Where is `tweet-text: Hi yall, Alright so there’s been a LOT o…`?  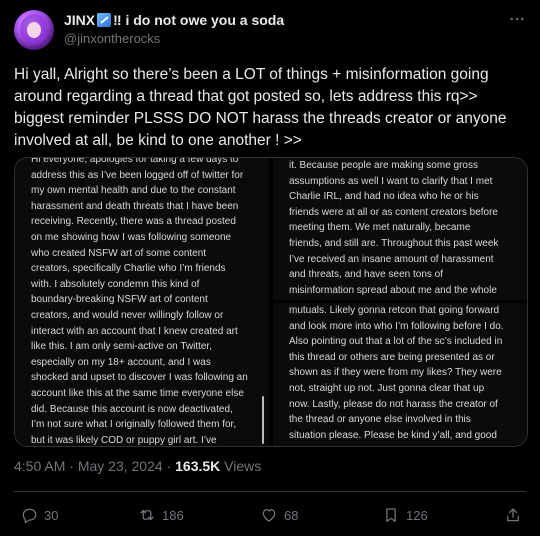 tweet-text: Hi yall, Alright so there’s been a LOT o… is located at coordinates (262, 107).